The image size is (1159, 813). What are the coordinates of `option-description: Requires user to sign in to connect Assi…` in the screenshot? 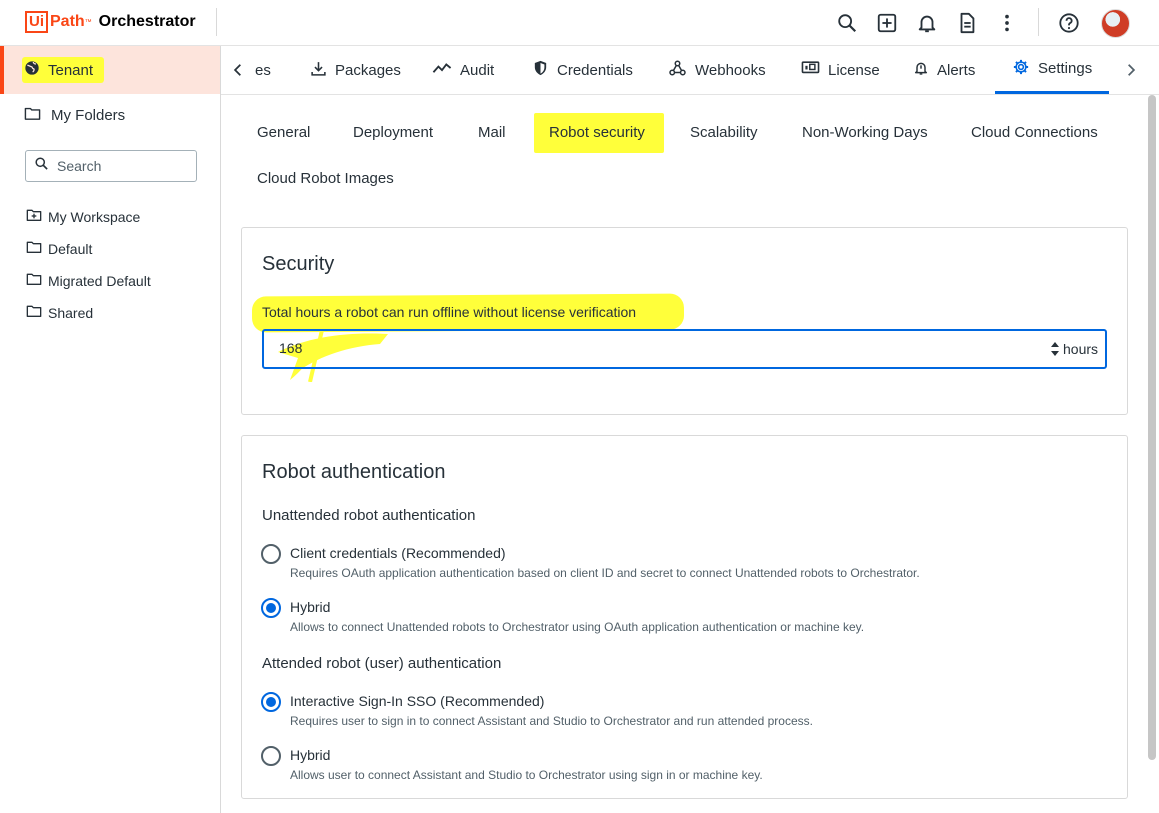 It's located at (551, 721).